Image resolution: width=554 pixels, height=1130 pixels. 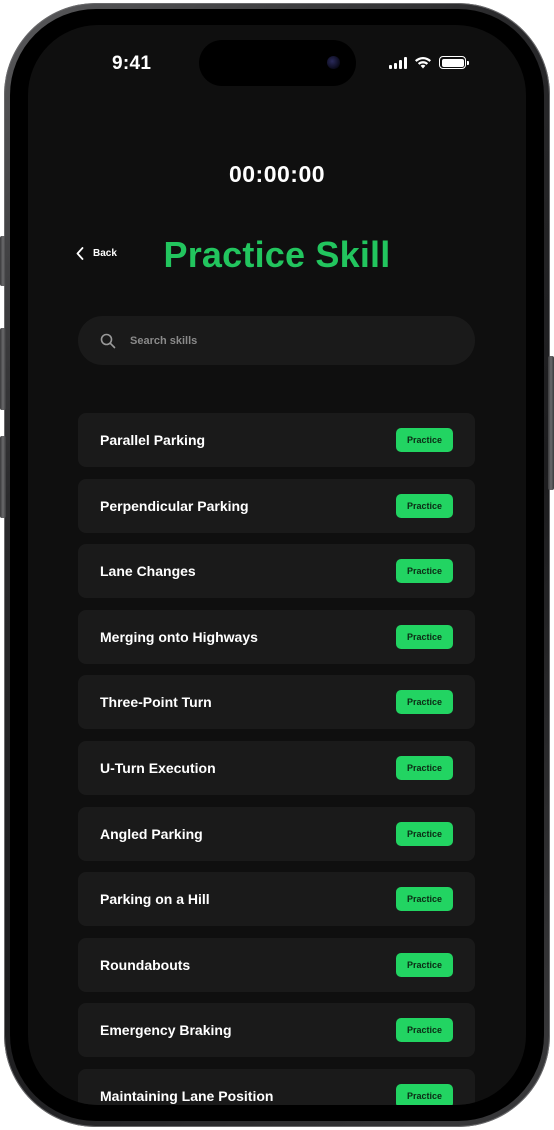 I want to click on skill-name: Angled Parking, so click(x=151, y=833).